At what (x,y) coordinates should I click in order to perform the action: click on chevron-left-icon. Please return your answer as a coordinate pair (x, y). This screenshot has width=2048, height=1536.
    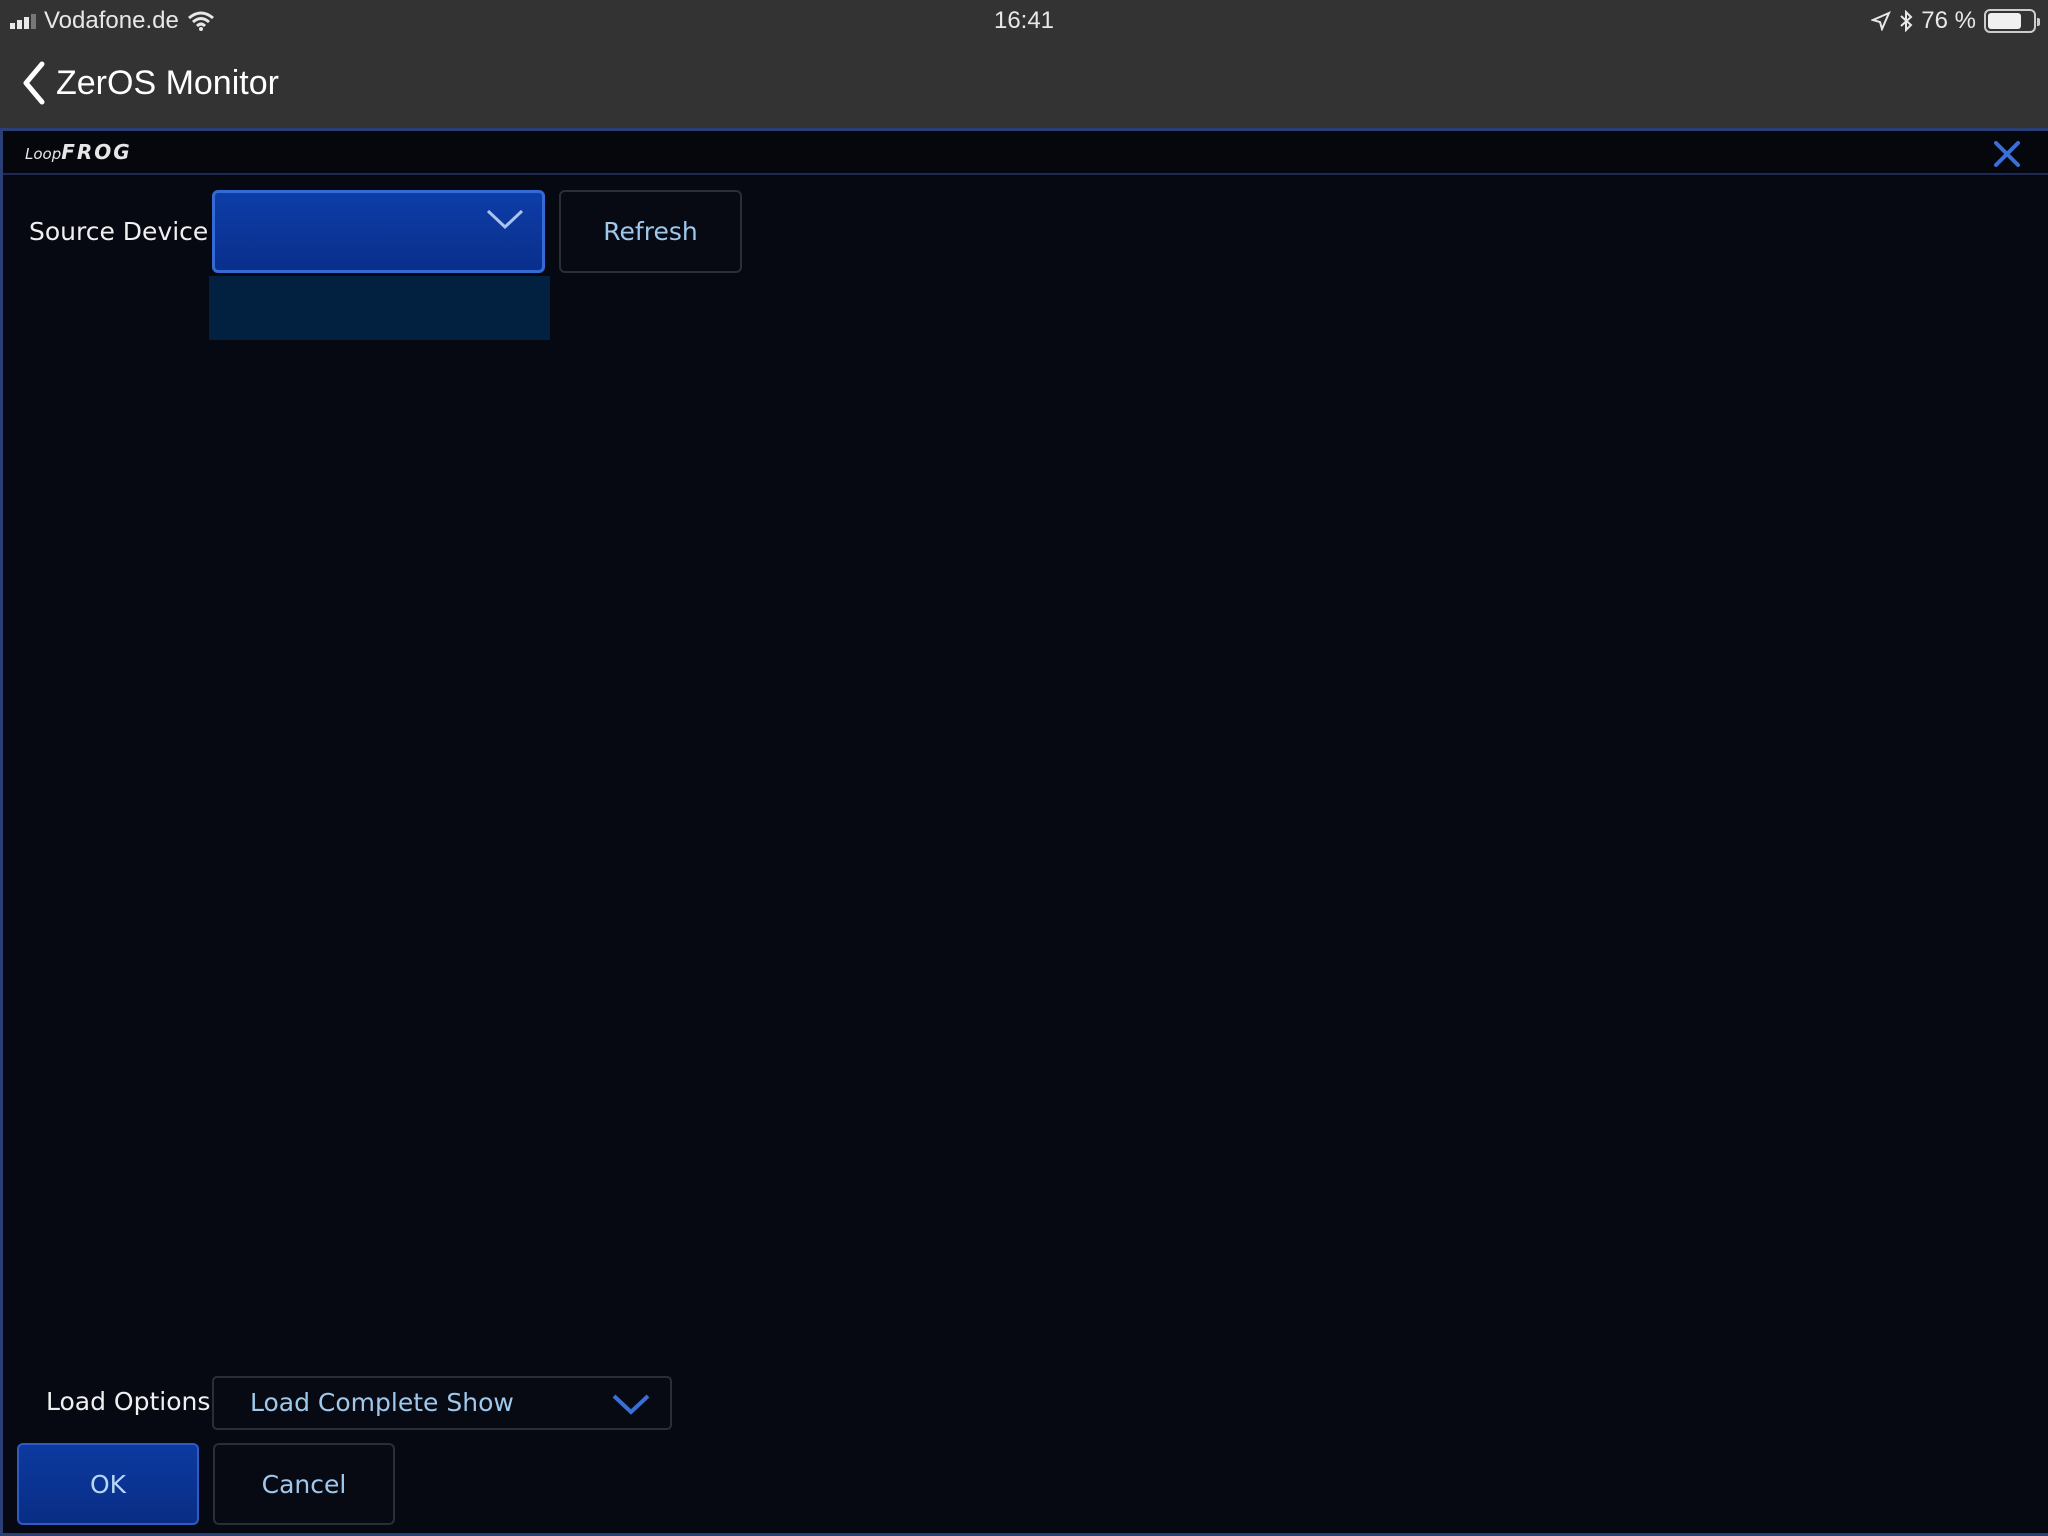
    Looking at the image, I should click on (34, 83).